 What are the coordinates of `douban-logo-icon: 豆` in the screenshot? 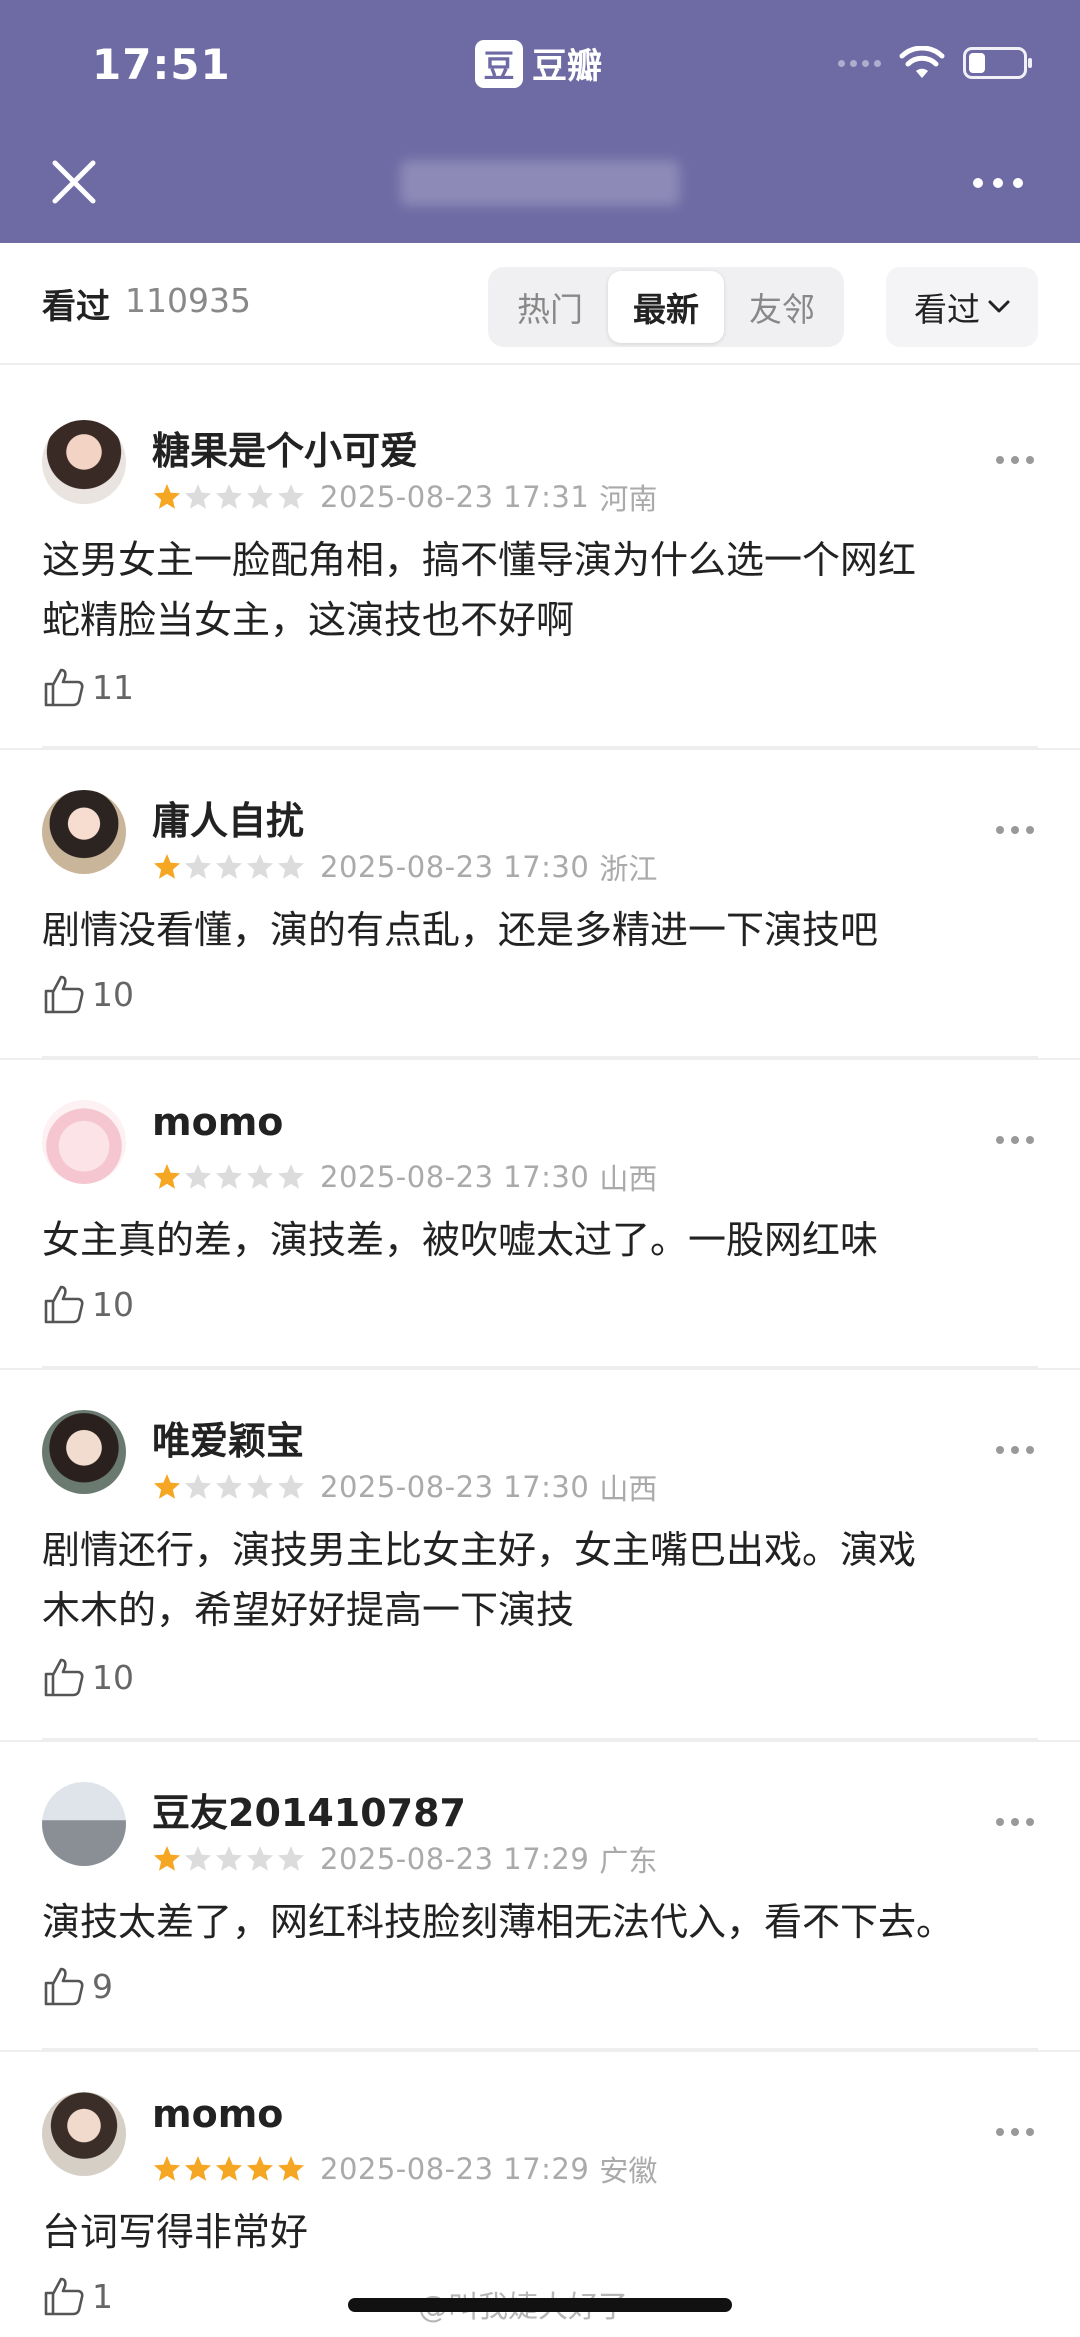 It's located at (499, 63).